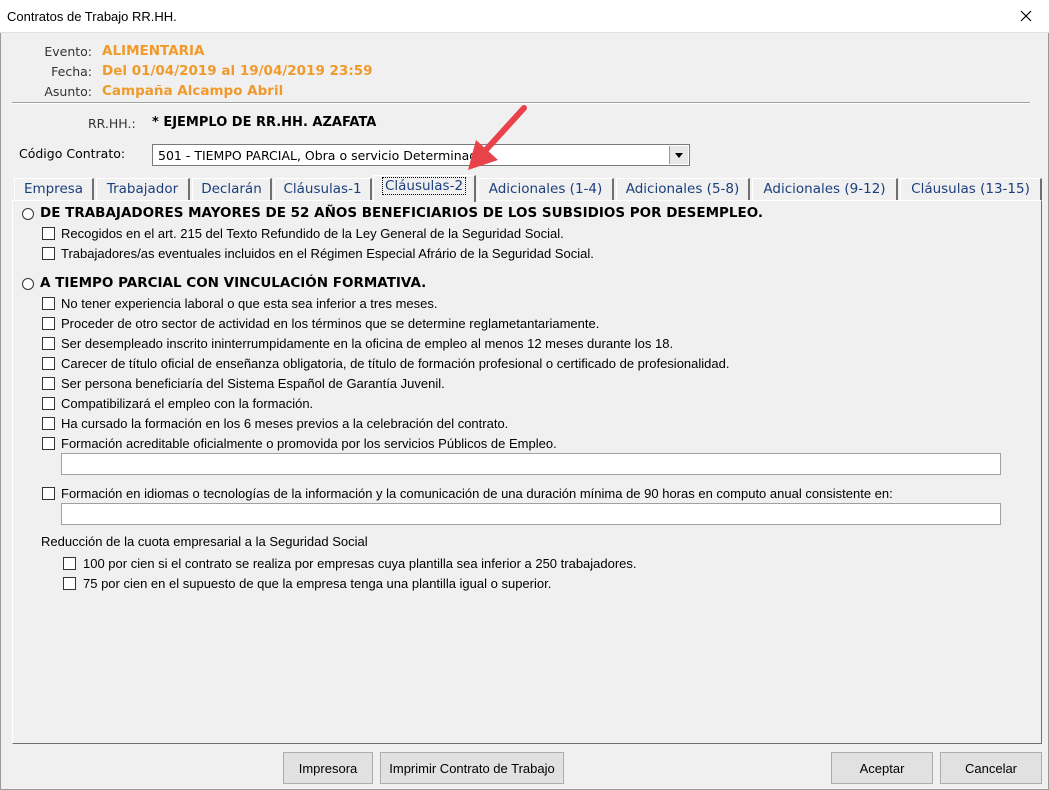  I want to click on window-border-left, so click(0, 395).